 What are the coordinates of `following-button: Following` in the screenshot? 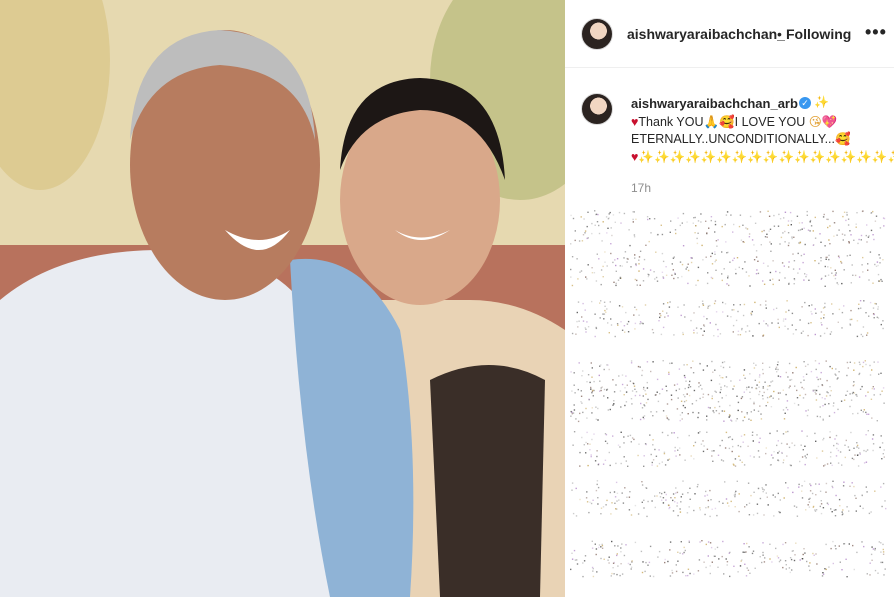 It's located at (818, 34).